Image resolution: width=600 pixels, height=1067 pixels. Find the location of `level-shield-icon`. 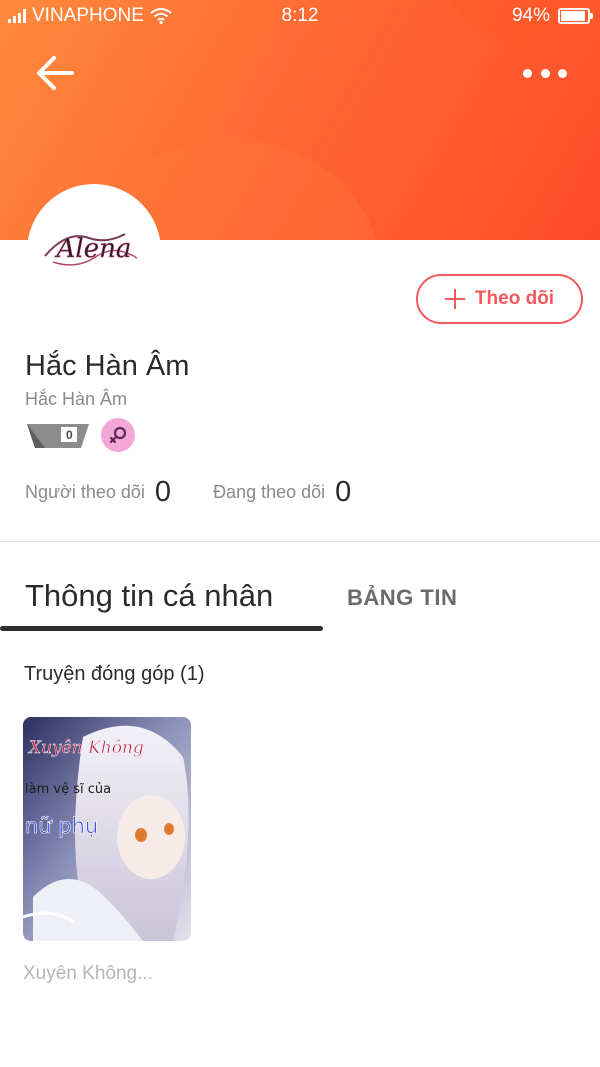

level-shield-icon is located at coordinates (58, 436).